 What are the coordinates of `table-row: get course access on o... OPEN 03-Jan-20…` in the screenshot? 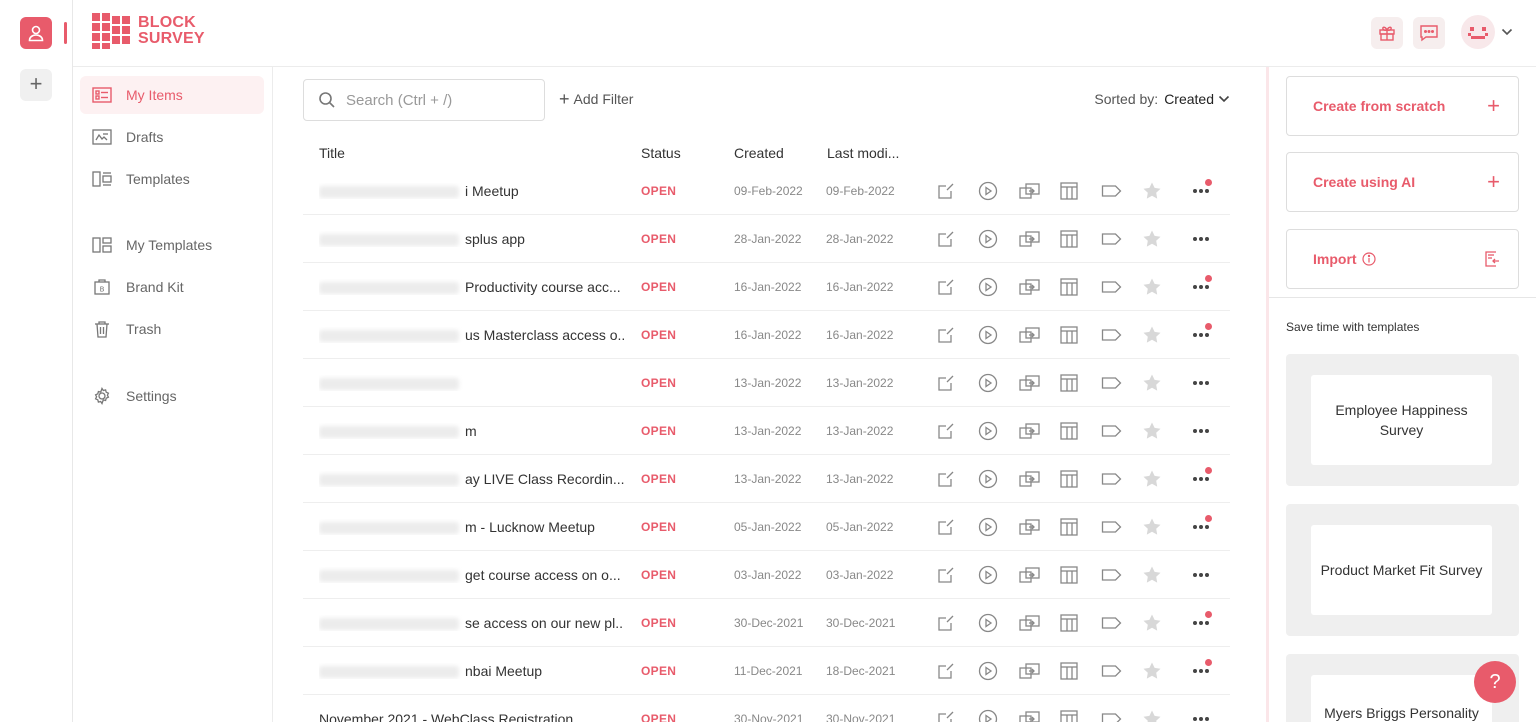 It's located at (766, 575).